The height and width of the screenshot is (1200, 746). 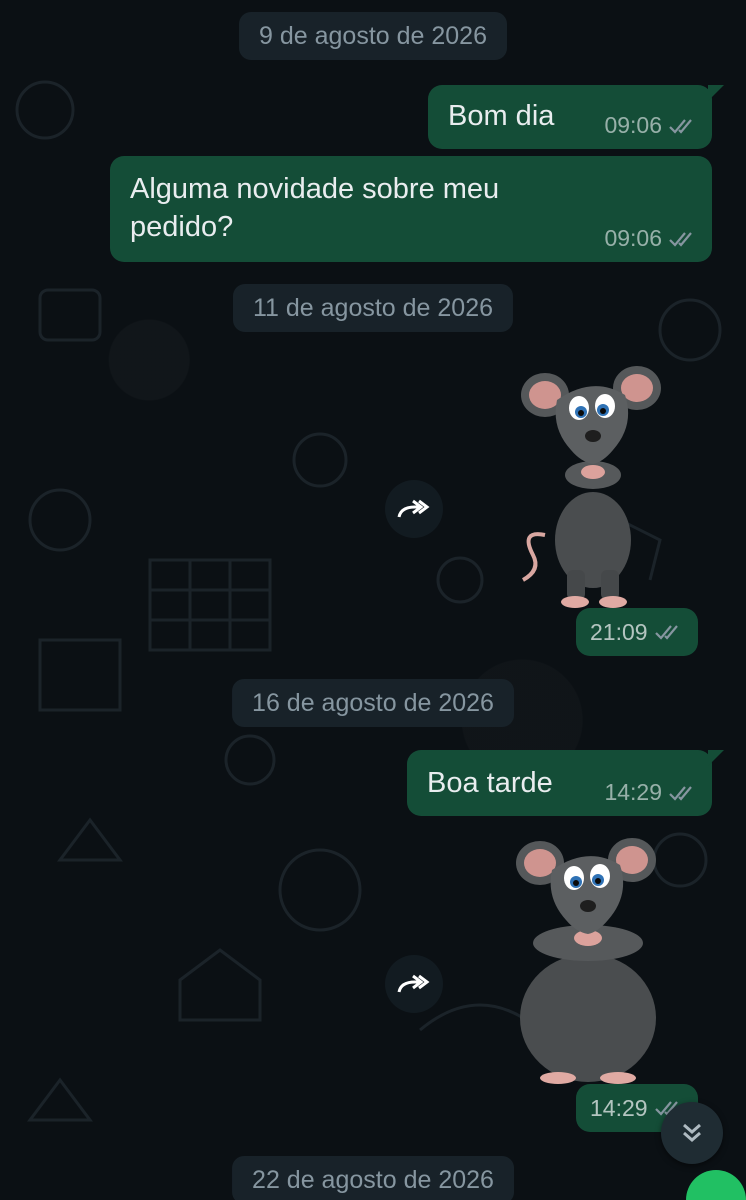 I want to click on message-bubble-outgoing: Boa tarde 14:29, so click(x=565, y=783).